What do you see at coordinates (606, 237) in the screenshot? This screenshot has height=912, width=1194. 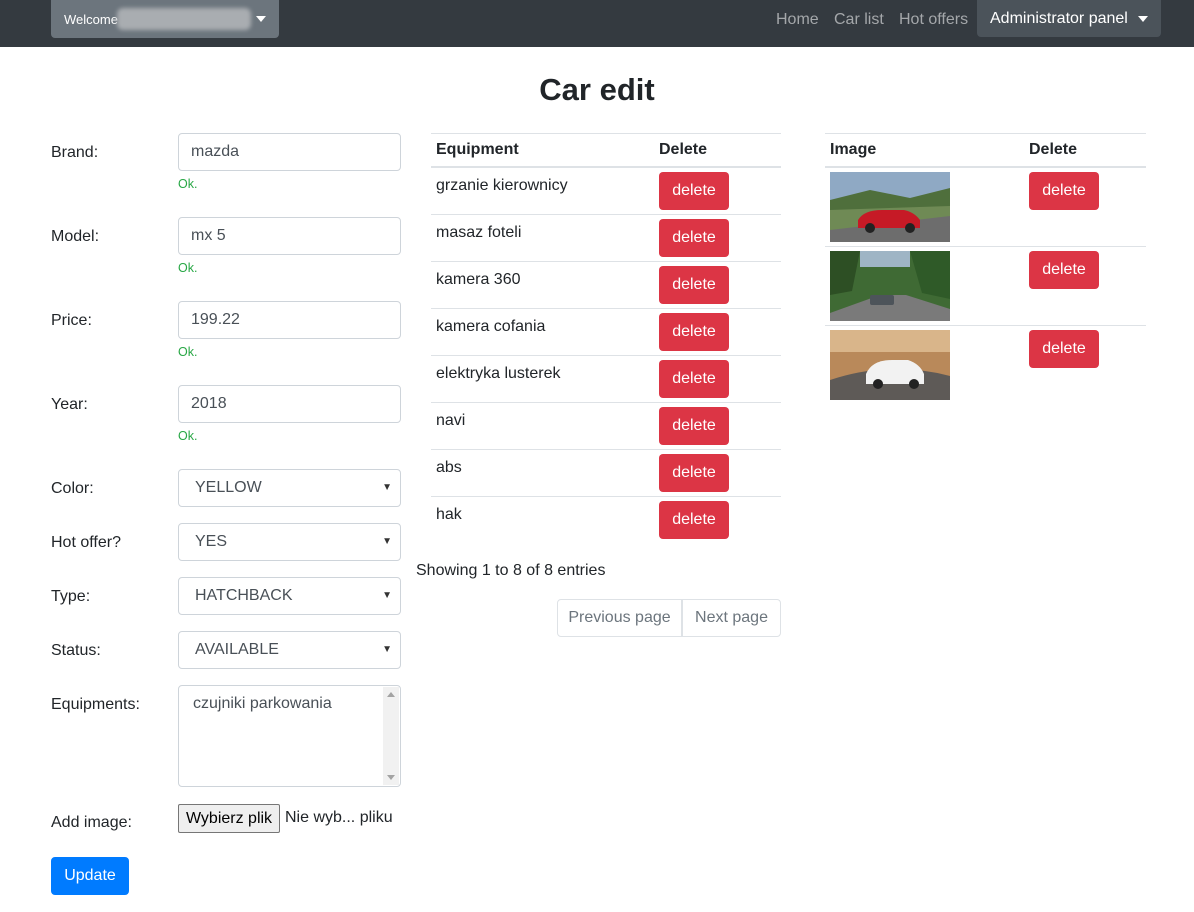 I see `table-row: masaz foteli delete` at bounding box center [606, 237].